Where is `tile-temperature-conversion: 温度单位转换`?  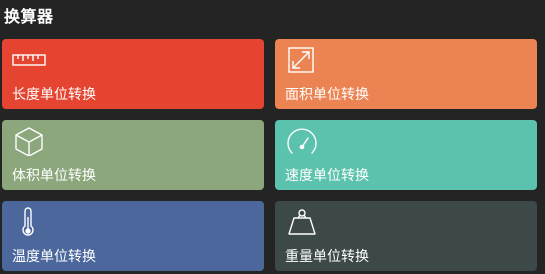 tile-temperature-conversion: 温度单位转换 is located at coordinates (133, 236).